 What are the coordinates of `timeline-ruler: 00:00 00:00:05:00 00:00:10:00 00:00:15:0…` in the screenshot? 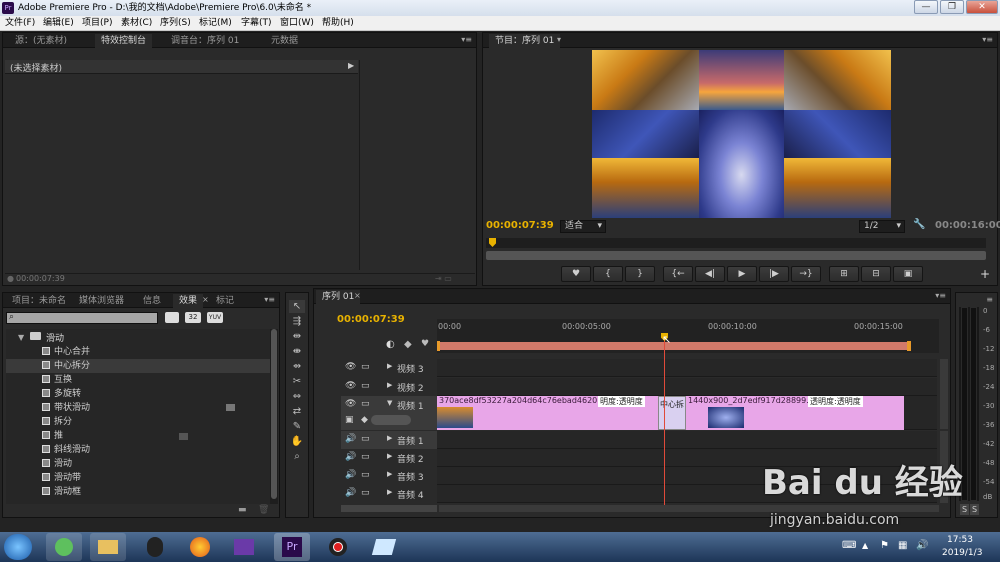 It's located at (688, 336).